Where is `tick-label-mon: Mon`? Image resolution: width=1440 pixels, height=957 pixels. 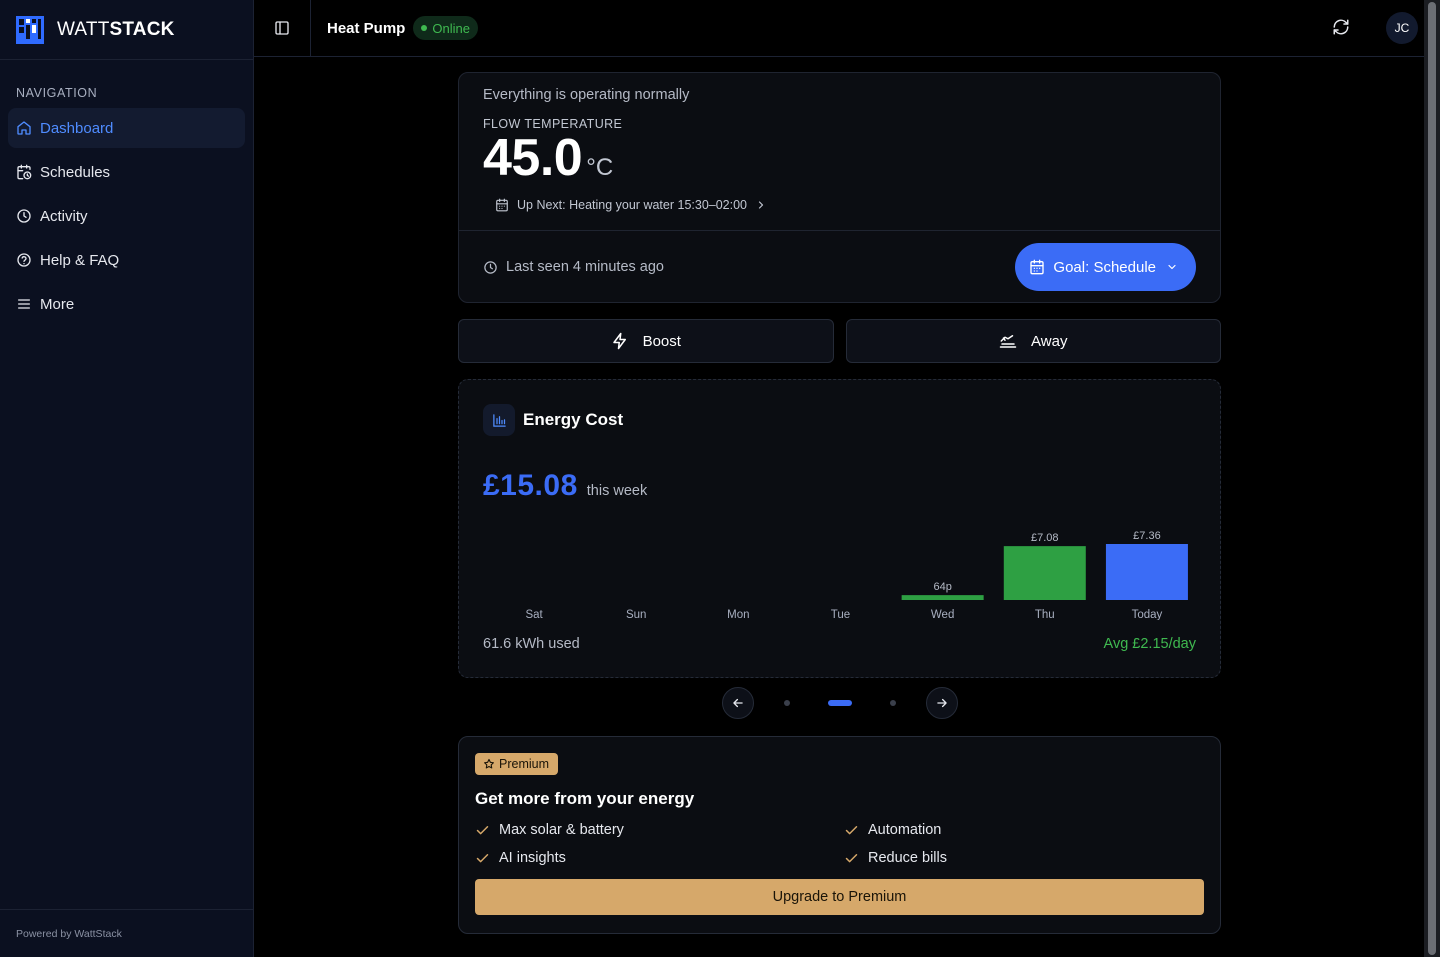
tick-label-mon: Mon is located at coordinates (738, 614).